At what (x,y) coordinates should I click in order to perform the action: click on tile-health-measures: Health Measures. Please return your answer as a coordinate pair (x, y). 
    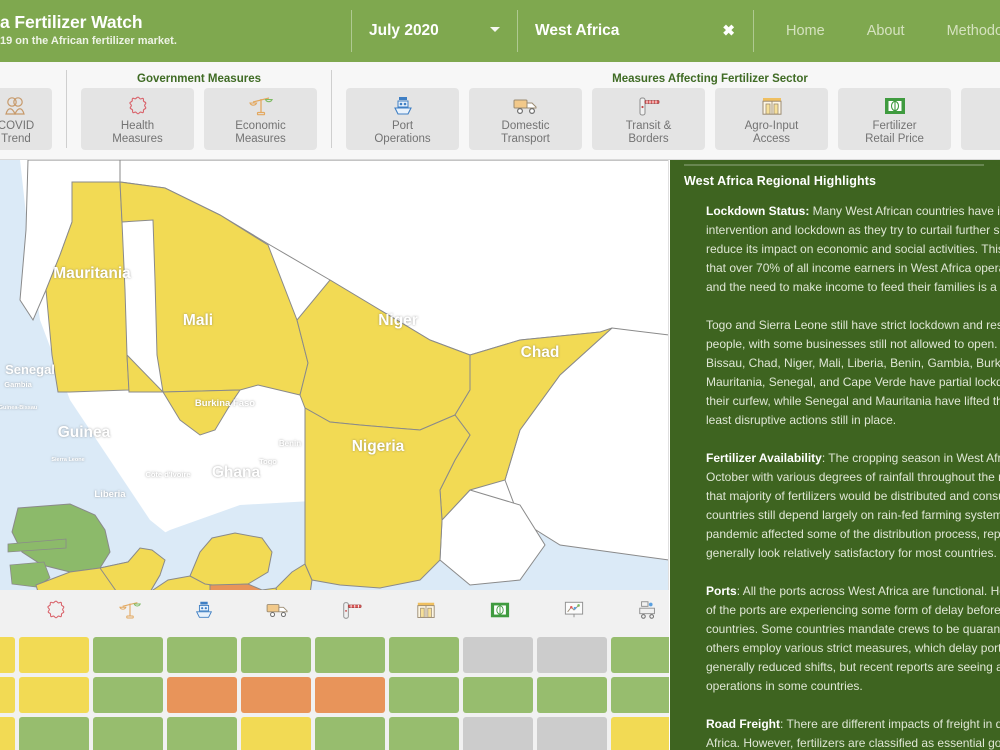
    Looking at the image, I should click on (137, 119).